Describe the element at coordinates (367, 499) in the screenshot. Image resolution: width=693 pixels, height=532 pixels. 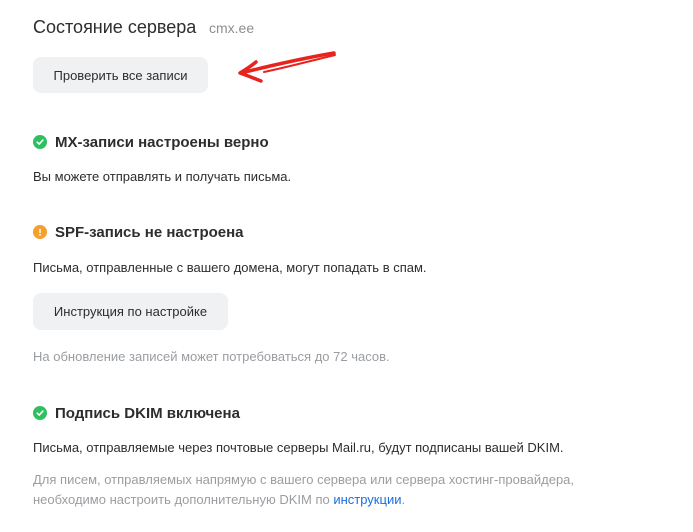
I see `dkim-instructions-link: инструкции` at that location.